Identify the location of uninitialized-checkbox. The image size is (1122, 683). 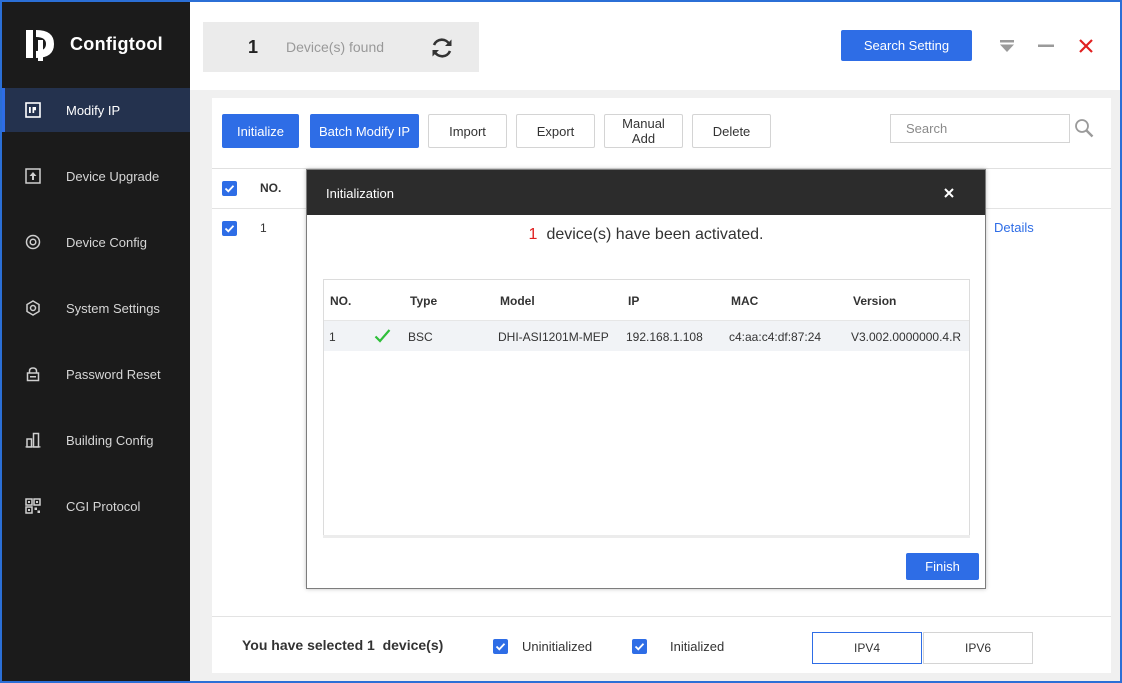
(500, 646).